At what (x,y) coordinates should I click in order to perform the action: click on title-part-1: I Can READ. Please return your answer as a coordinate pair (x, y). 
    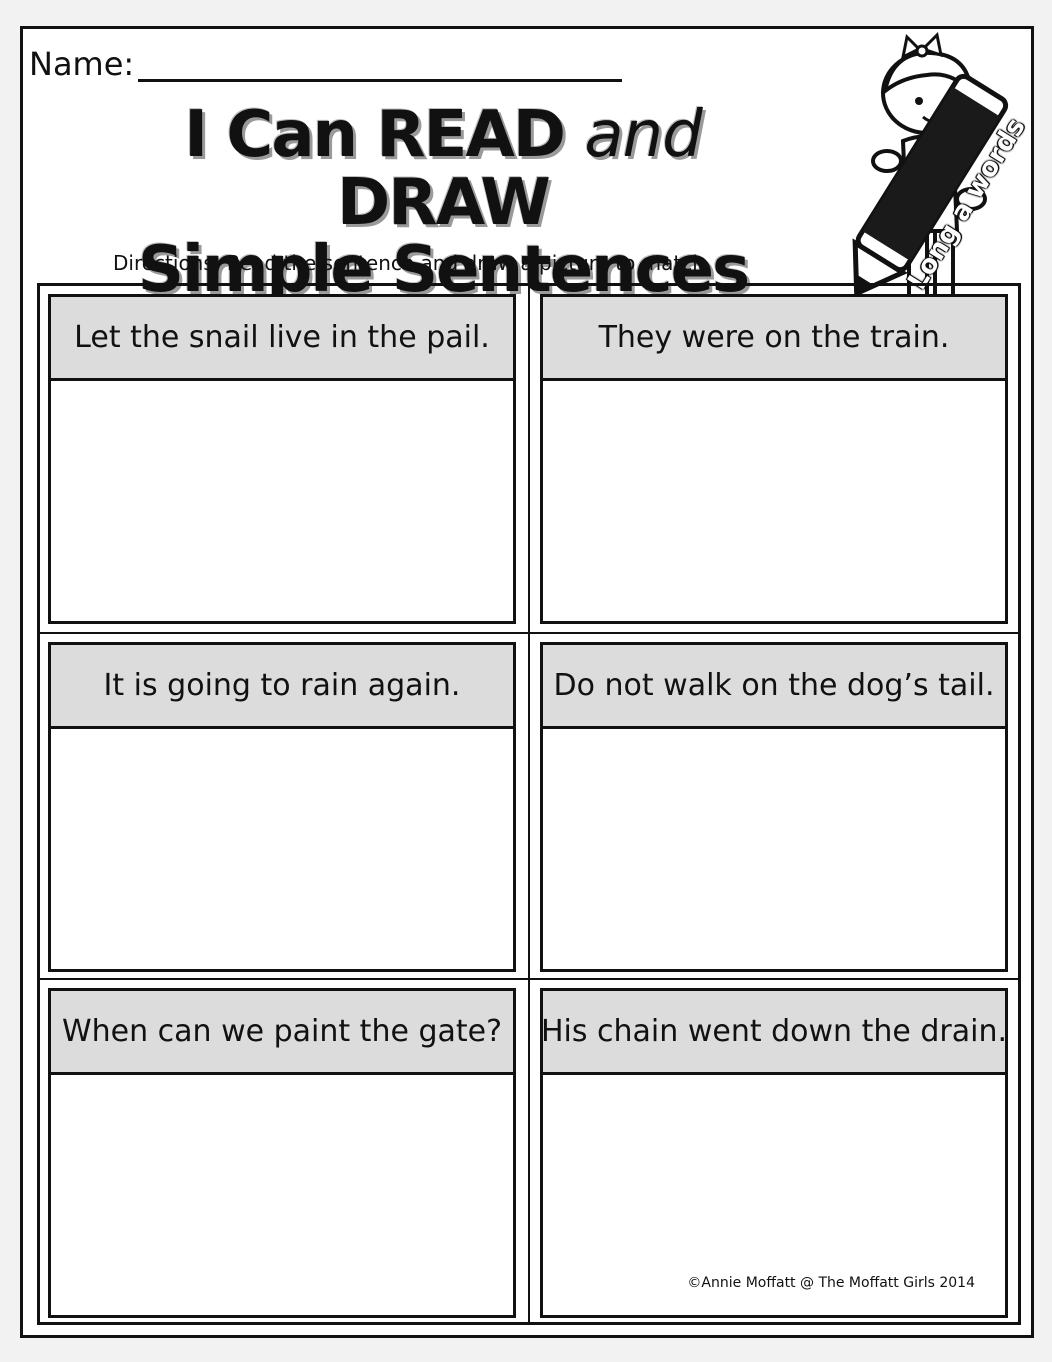
    Looking at the image, I should click on (384, 135).